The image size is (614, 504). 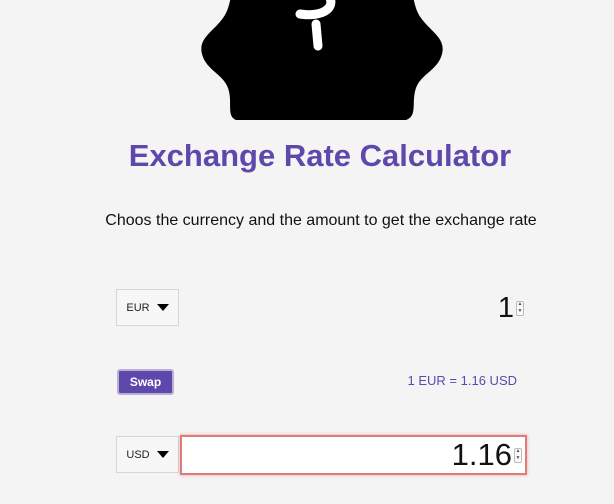 I want to click on page-title: Exchange Rate Calculator, so click(x=320, y=155).